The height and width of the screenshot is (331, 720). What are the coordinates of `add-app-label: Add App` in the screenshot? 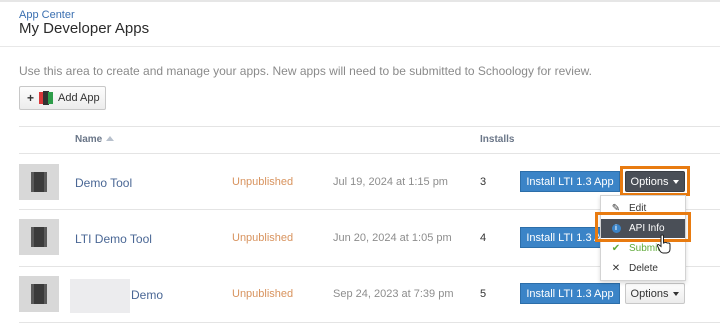 It's located at (79, 98).